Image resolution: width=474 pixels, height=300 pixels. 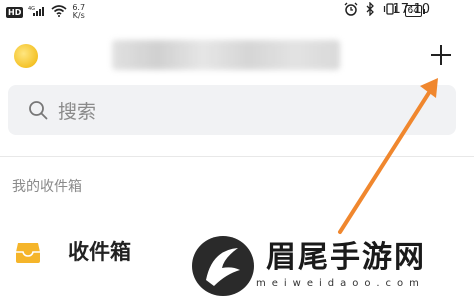 What do you see at coordinates (77, 111) in the screenshot?
I see `search-placeholder: 搜索` at bounding box center [77, 111].